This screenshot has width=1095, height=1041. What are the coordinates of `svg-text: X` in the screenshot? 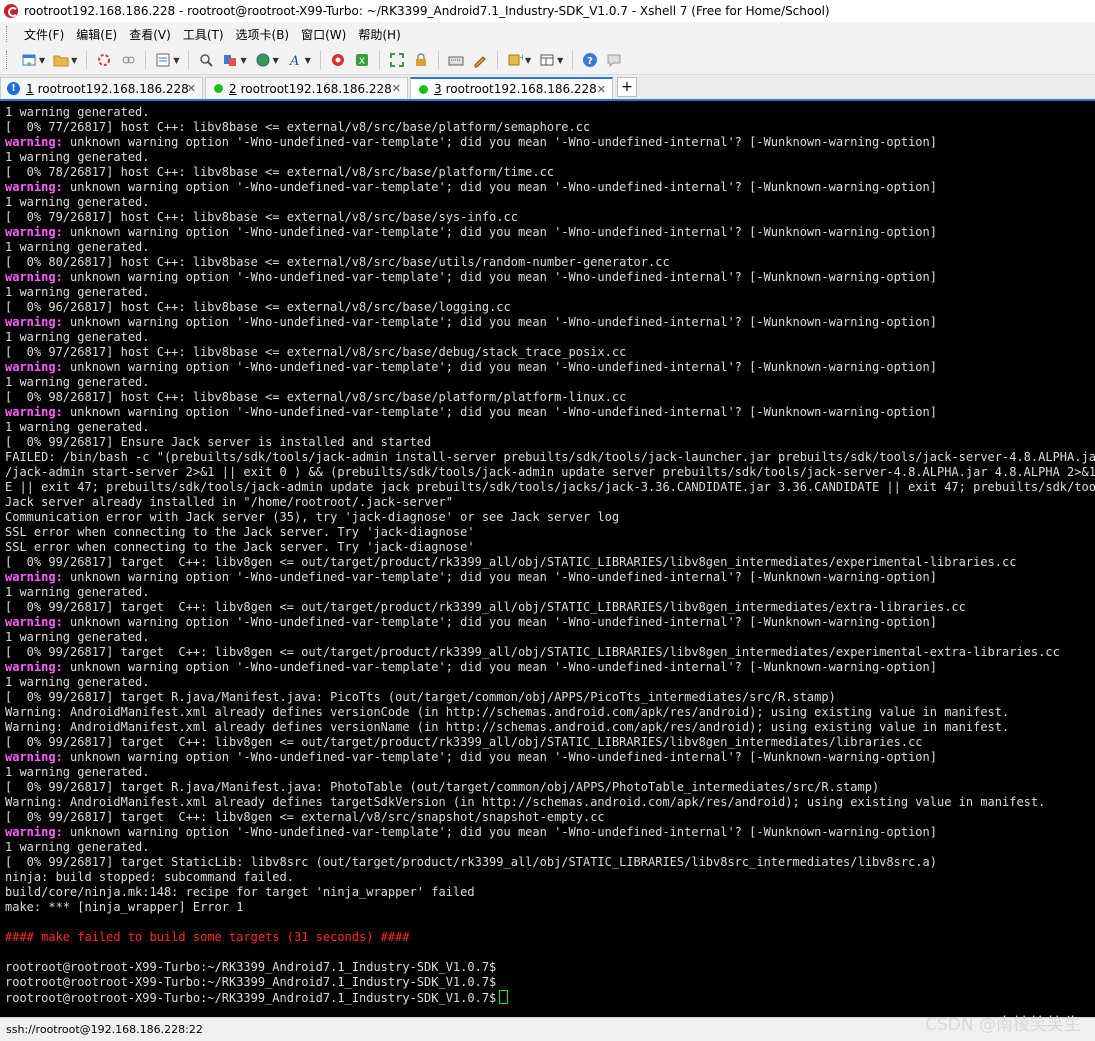 It's located at (362, 62).